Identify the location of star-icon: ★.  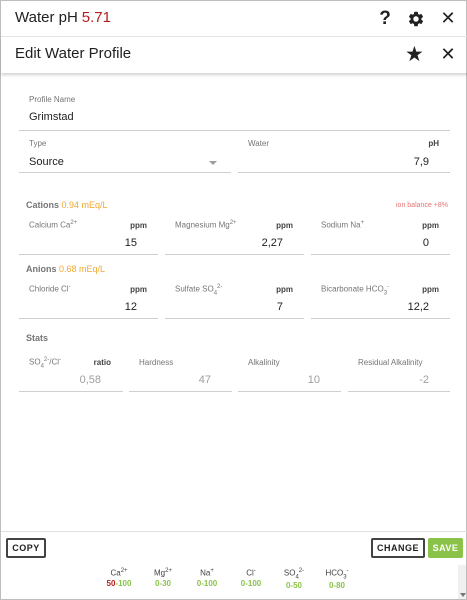
(414, 54).